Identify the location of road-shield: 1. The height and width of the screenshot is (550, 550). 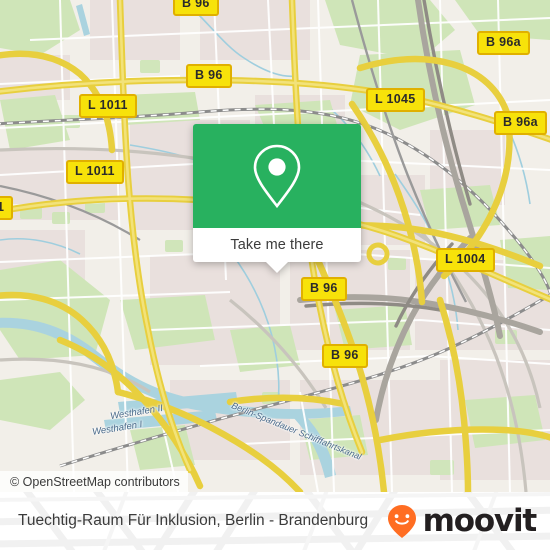
(7, 208).